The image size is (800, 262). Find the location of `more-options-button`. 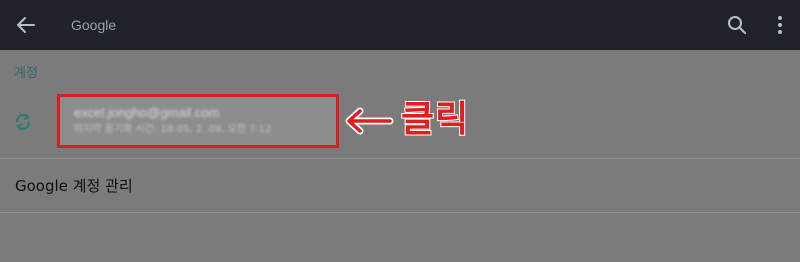

more-options-button is located at coordinates (780, 25).